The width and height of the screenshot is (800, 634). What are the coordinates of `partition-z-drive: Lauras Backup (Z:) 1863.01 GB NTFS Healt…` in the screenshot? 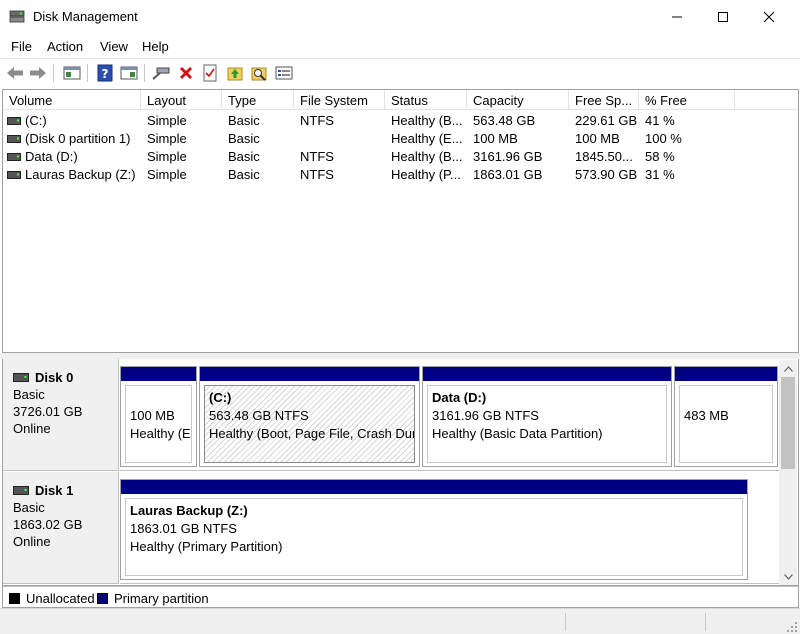 It's located at (434, 529).